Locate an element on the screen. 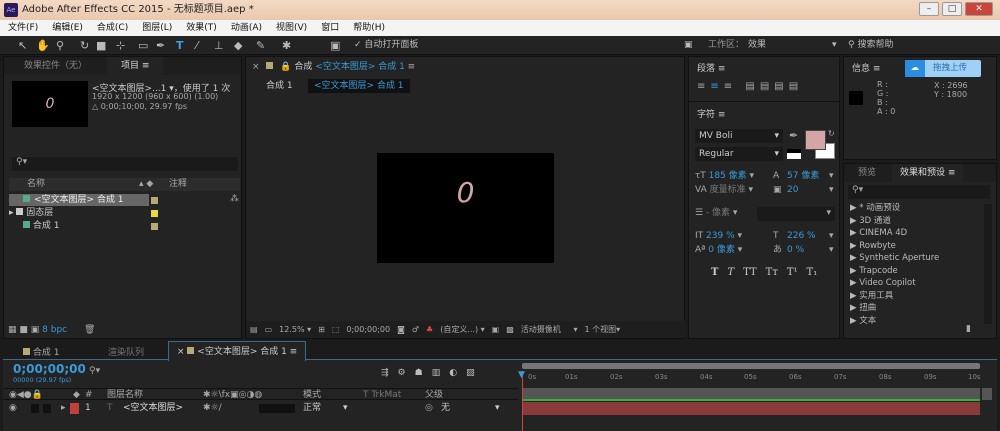 The height and width of the screenshot is (431, 1000). eraser-tool-icon: ◆ is located at coordinates (238, 45).